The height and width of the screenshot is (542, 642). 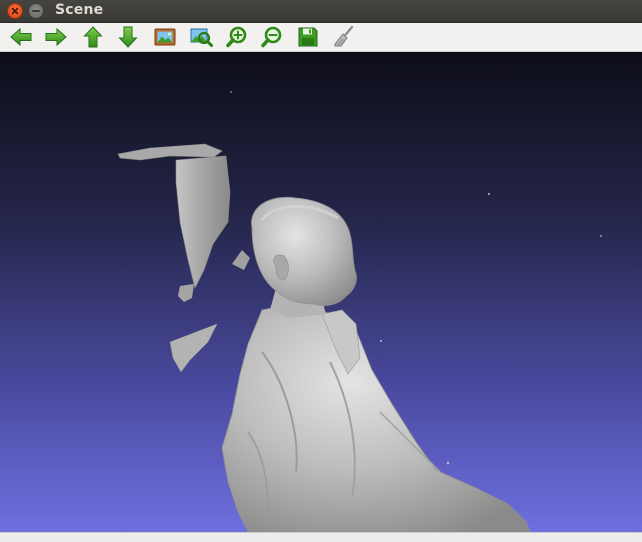 I want to click on floppy-disk-icon, so click(x=308, y=37).